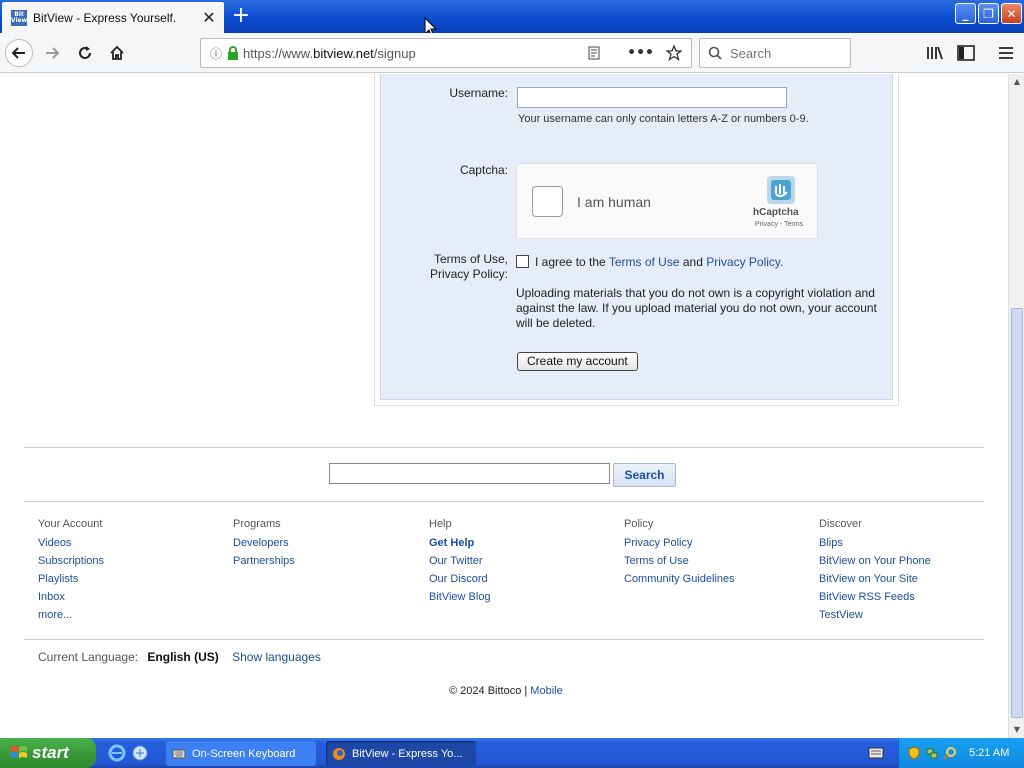 This screenshot has width=1024, height=768. What do you see at coordinates (679, 579) in the screenshot?
I see `footer-link-community-guidelines: Community Guidelines` at bounding box center [679, 579].